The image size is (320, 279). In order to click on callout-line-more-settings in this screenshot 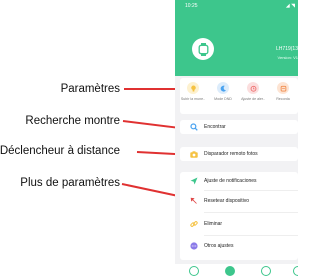, I will do `click(151, 190)`.